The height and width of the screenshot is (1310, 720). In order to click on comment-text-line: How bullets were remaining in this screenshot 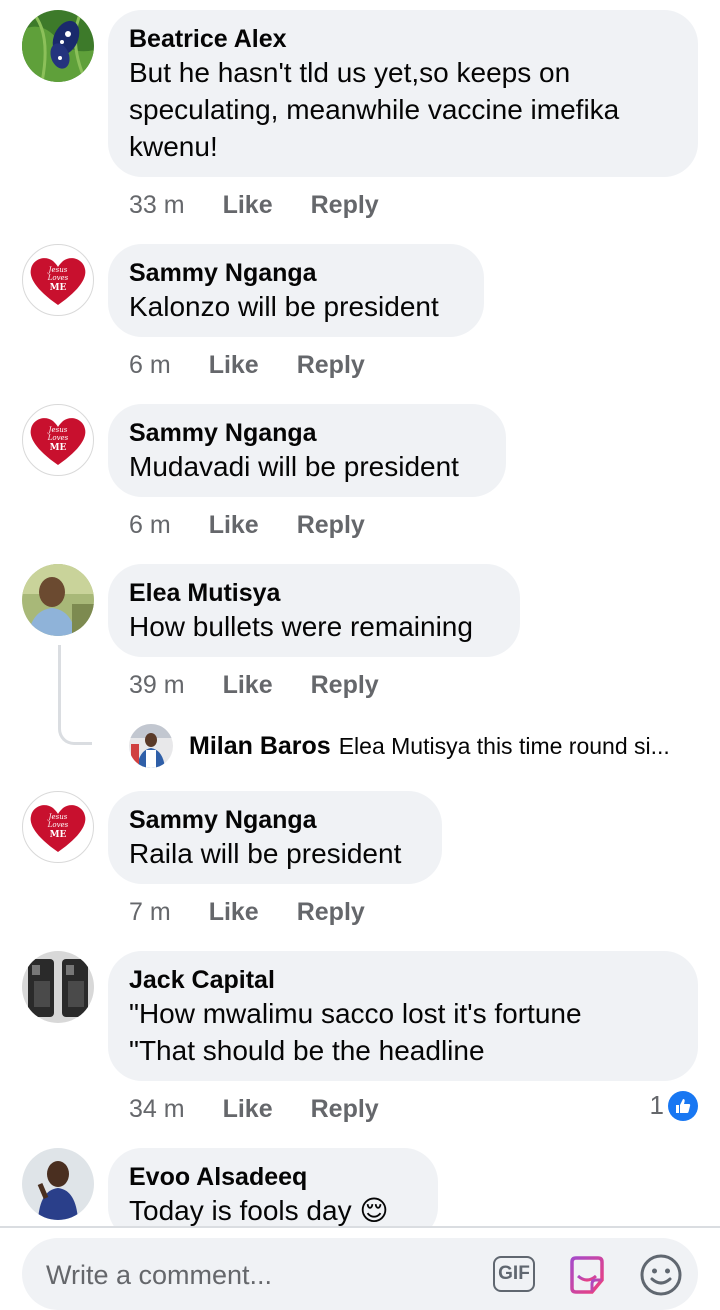, I will do `click(301, 626)`.